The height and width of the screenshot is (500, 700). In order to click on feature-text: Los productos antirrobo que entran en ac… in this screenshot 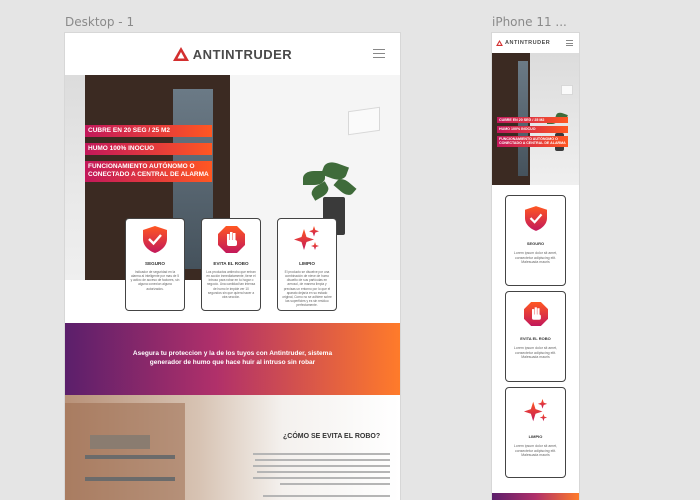, I will do `click(231, 284)`.